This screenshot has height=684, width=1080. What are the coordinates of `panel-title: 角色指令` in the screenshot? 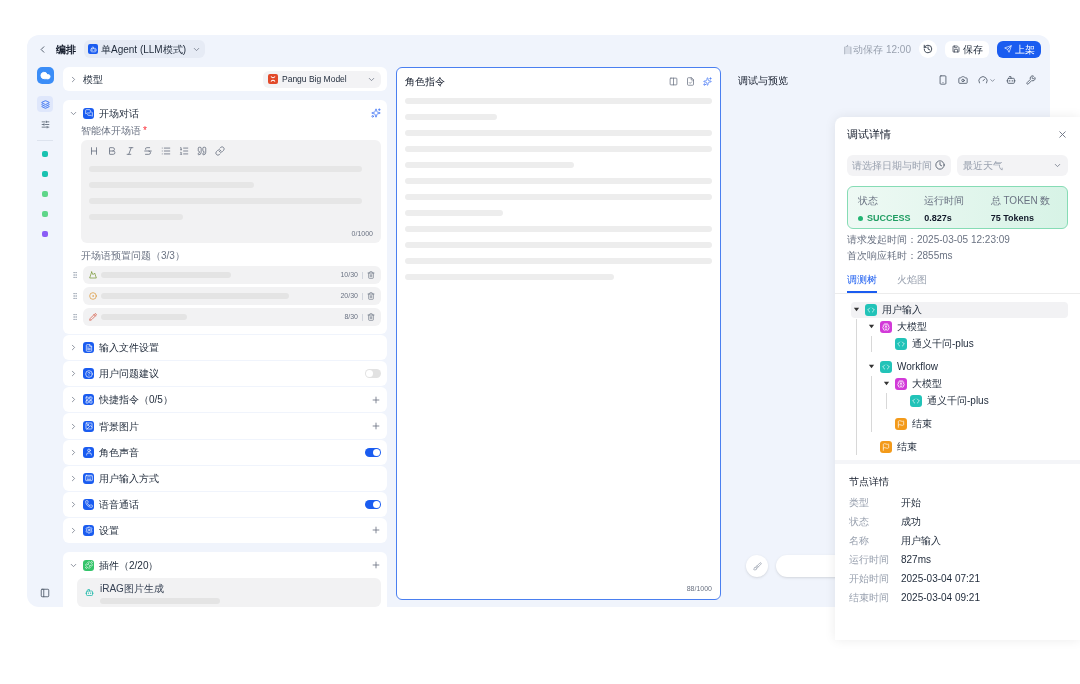 It's located at (425, 81).